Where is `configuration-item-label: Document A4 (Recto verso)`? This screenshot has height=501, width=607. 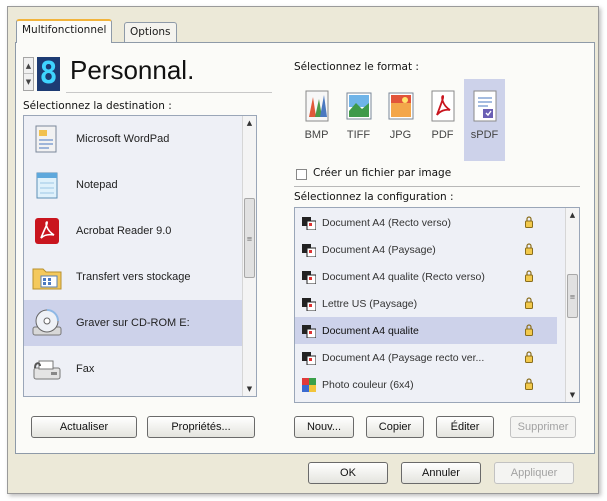
configuration-item-label: Document A4 (Recto verso) is located at coordinates (386, 222).